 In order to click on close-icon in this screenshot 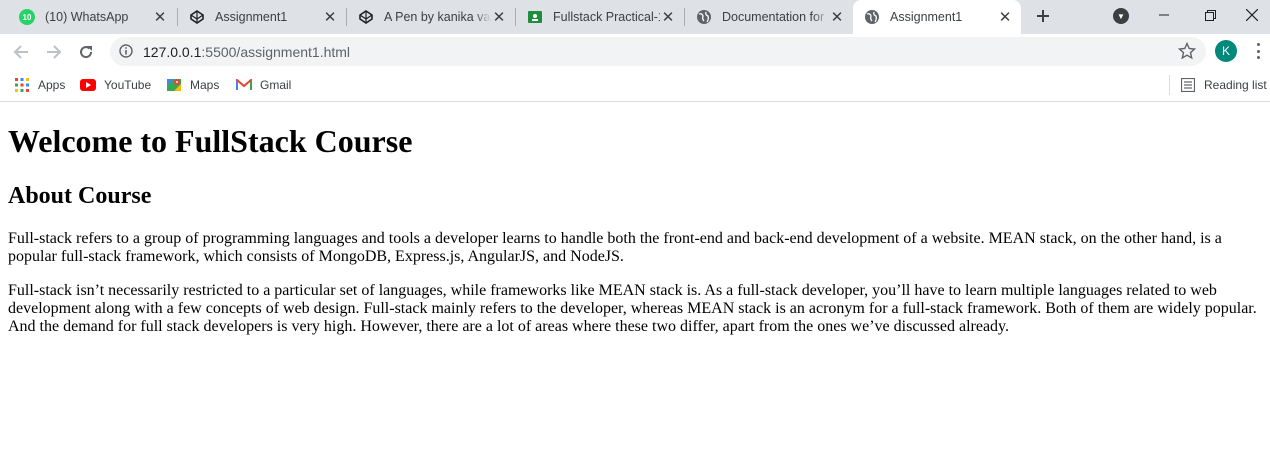, I will do `click(1251, 15)`.